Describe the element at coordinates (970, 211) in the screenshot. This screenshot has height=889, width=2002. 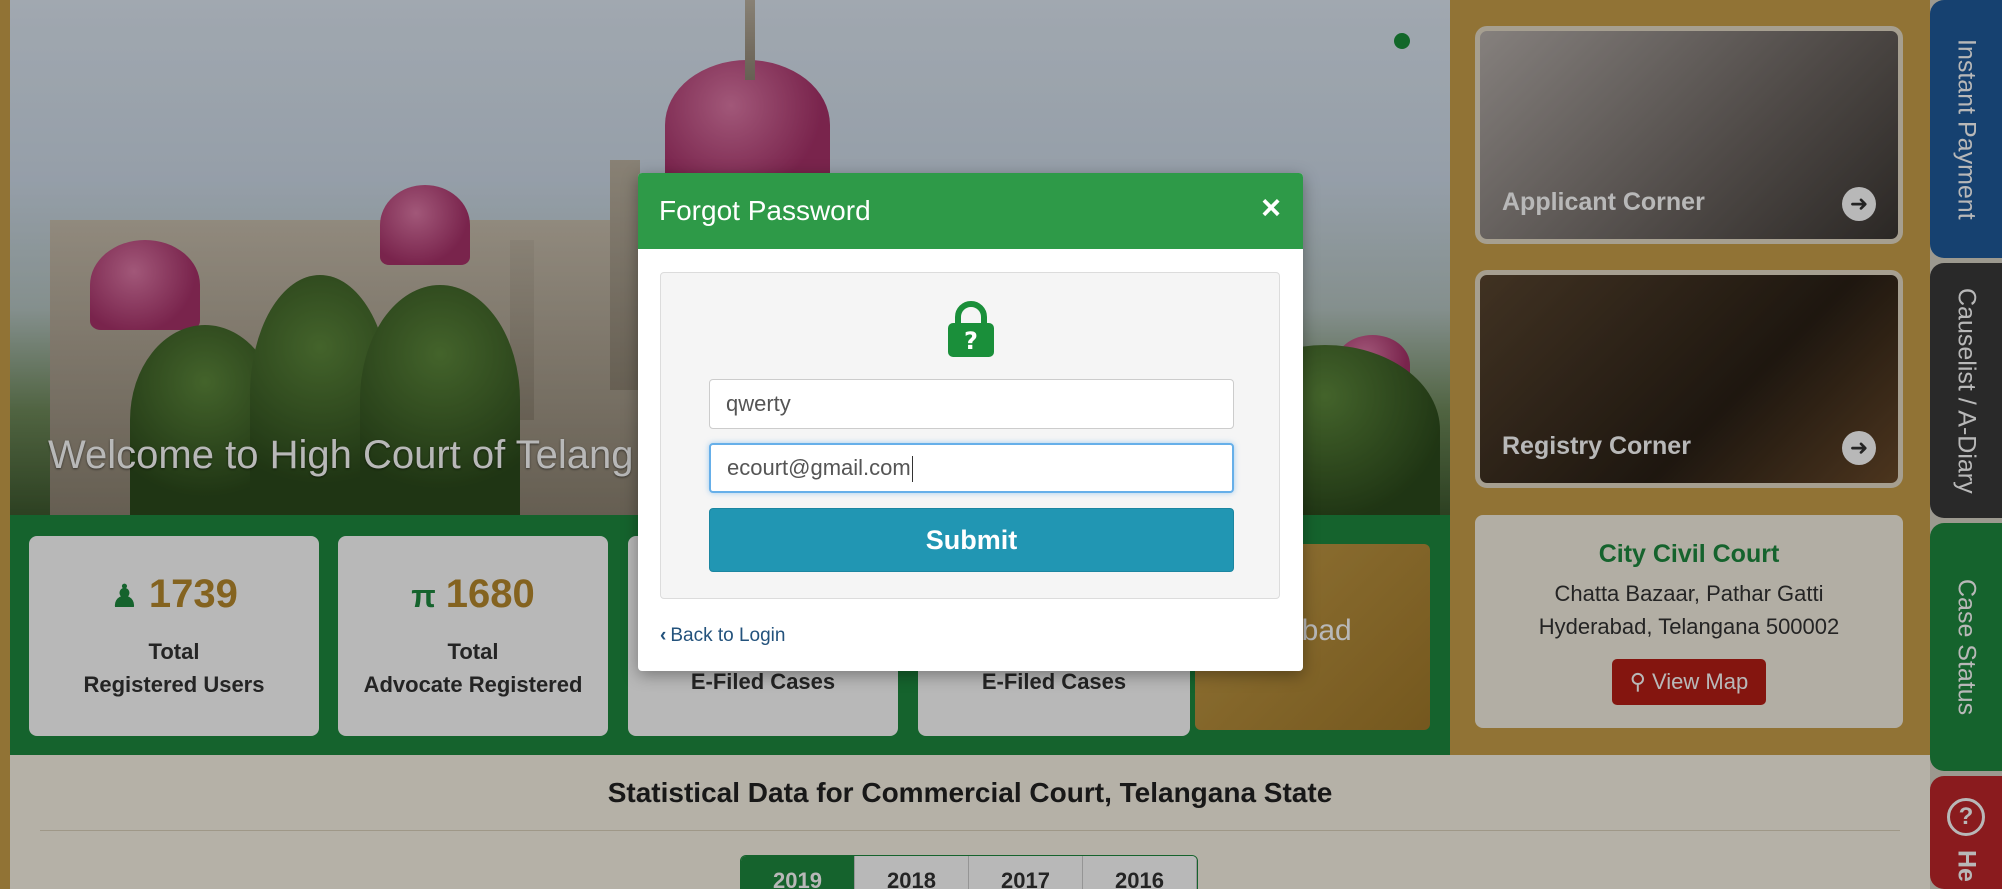
I see `modal-header: Forgot Password ×` at that location.